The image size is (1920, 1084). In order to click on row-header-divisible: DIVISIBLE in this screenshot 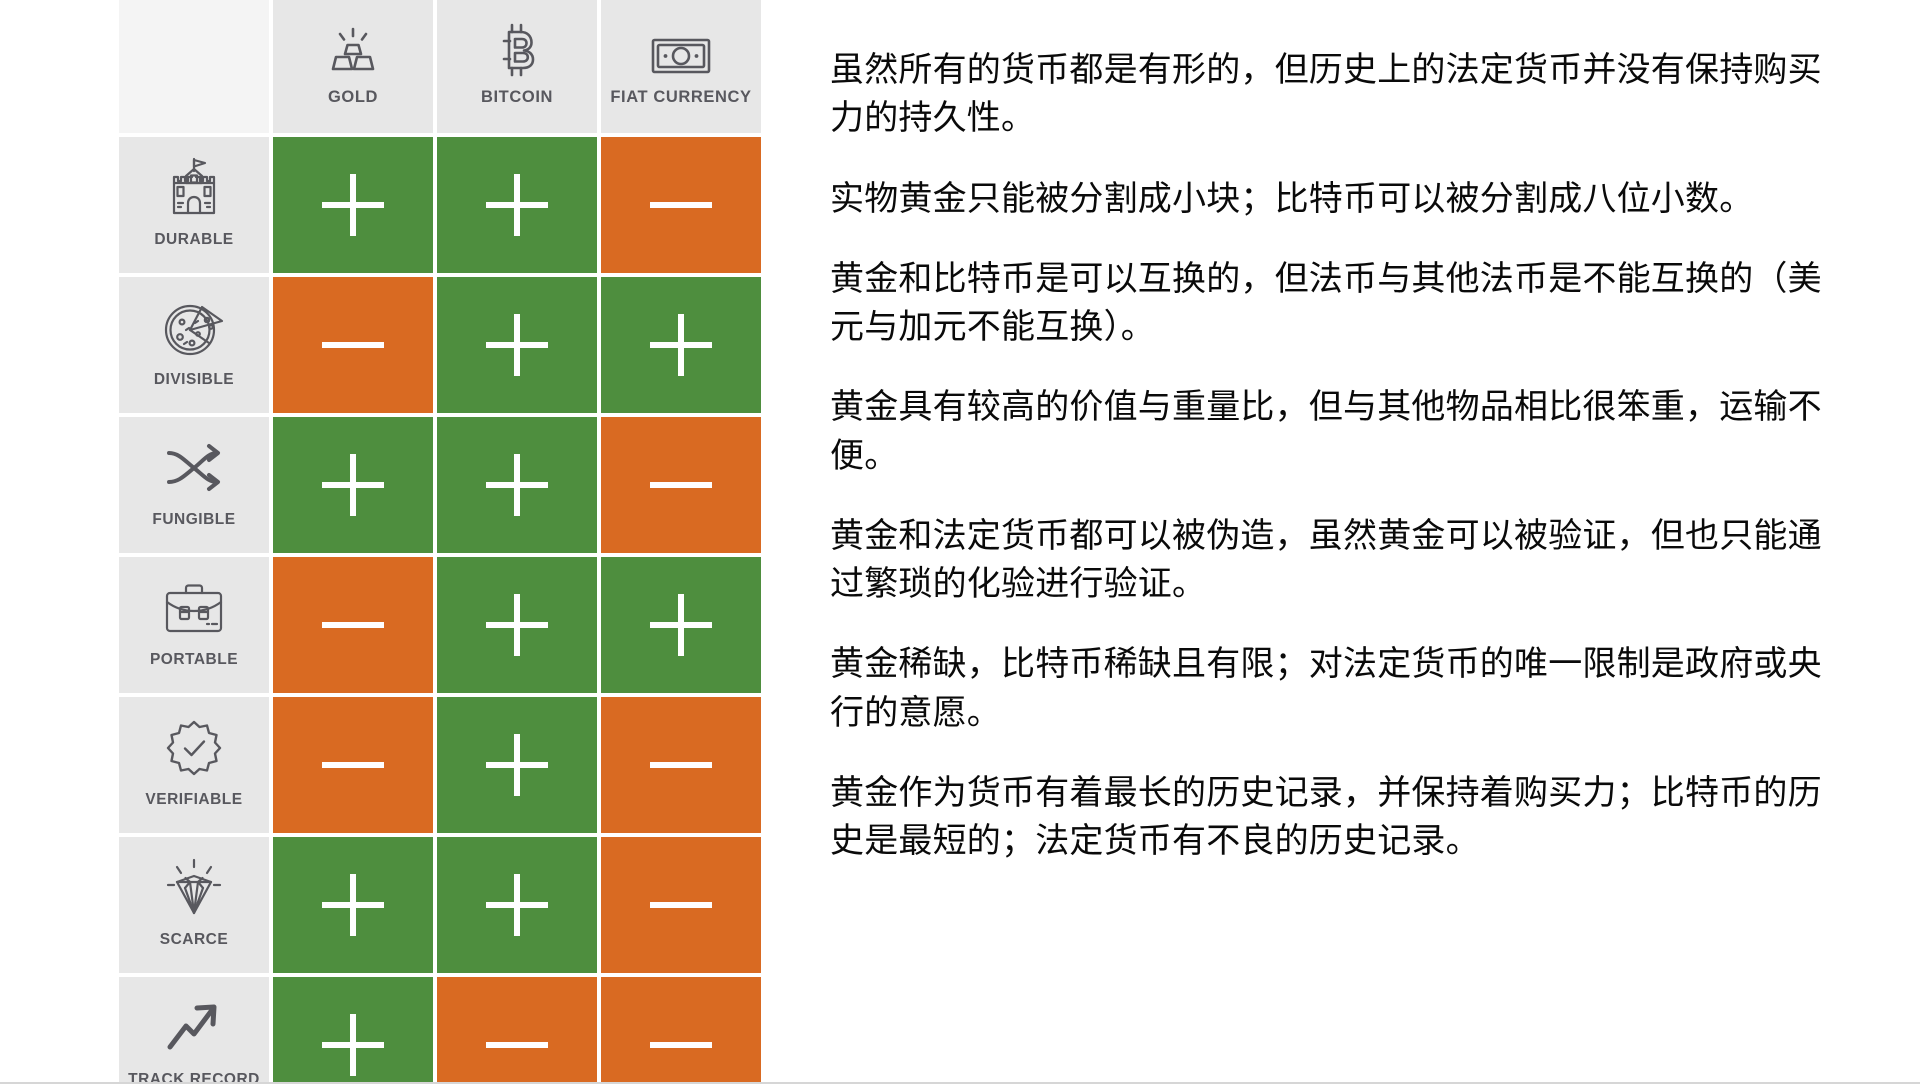, I will do `click(194, 345)`.